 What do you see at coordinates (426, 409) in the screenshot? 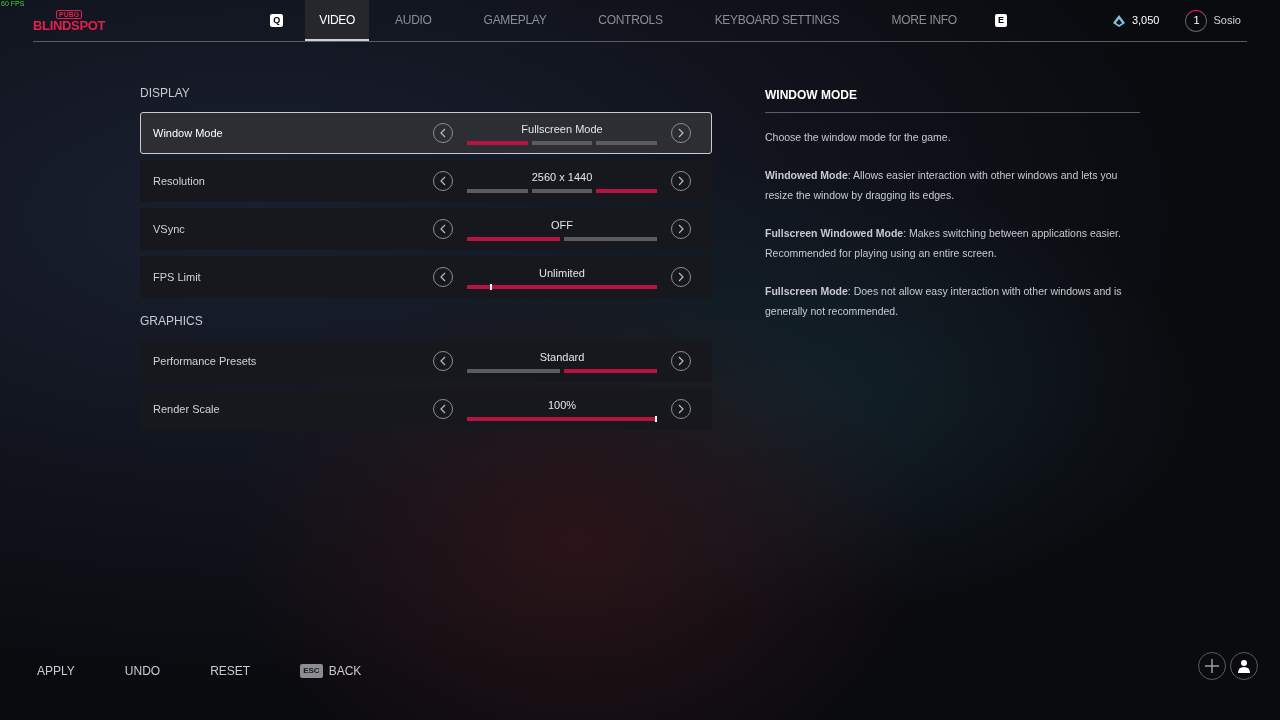
I see `setting-row: Render Scale 100%` at bounding box center [426, 409].